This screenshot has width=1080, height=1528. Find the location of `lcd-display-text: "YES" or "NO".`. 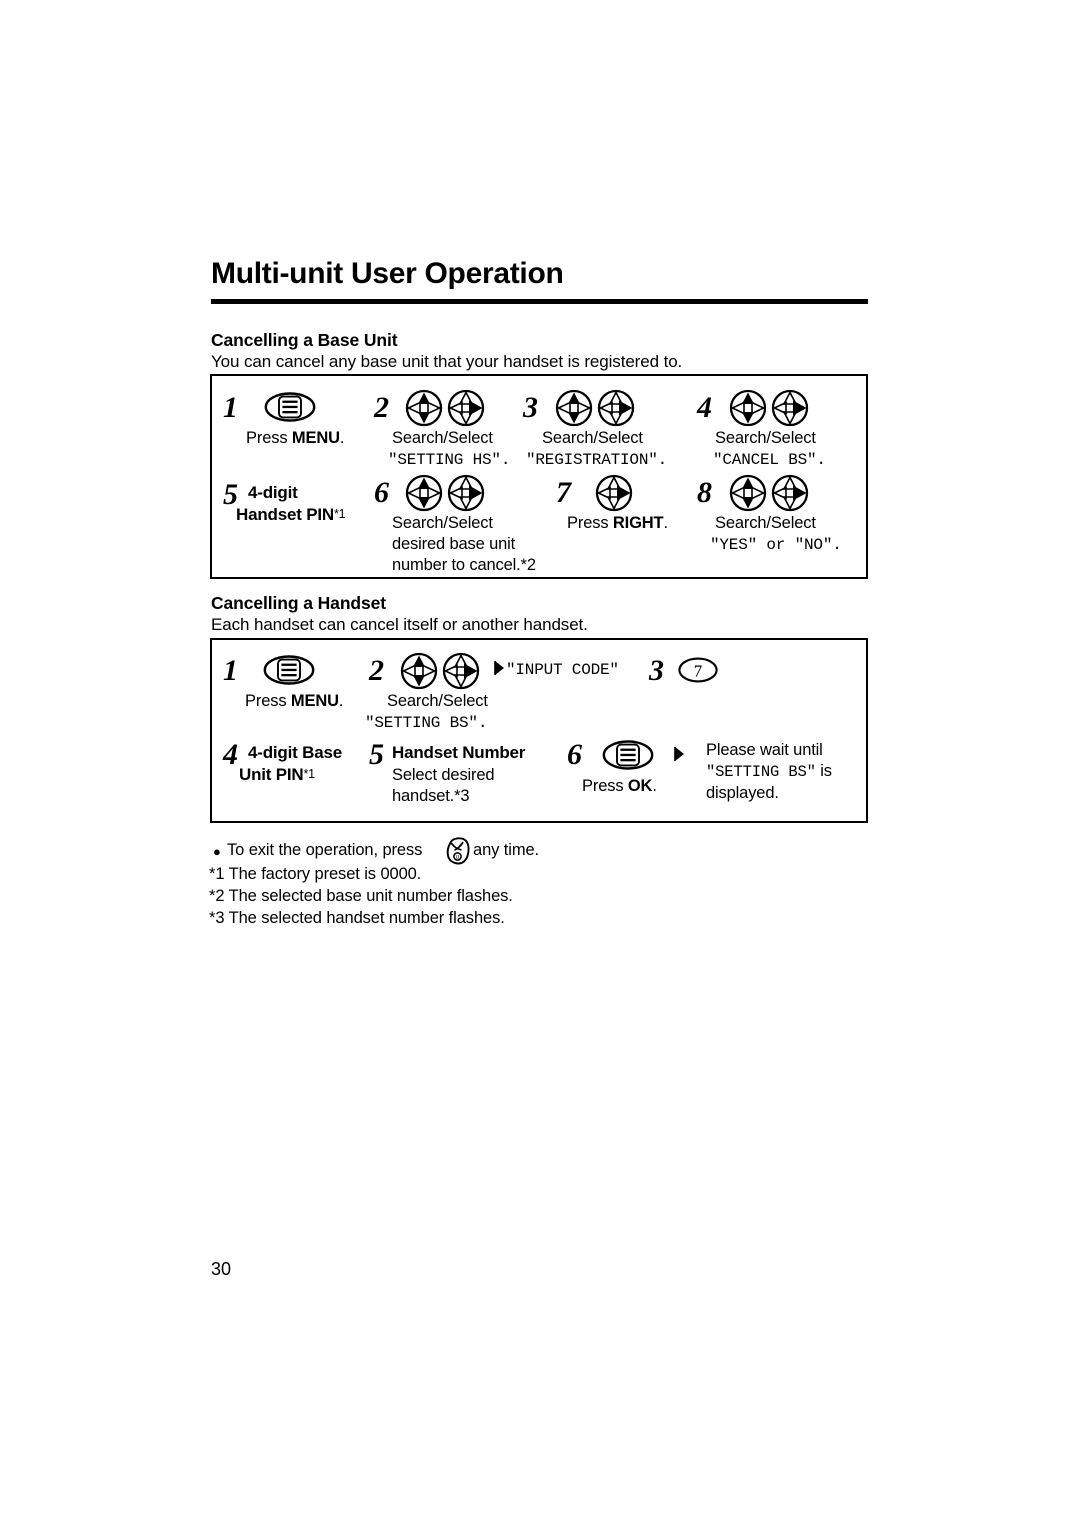

lcd-display-text: "YES" or "NO". is located at coordinates (776, 545).